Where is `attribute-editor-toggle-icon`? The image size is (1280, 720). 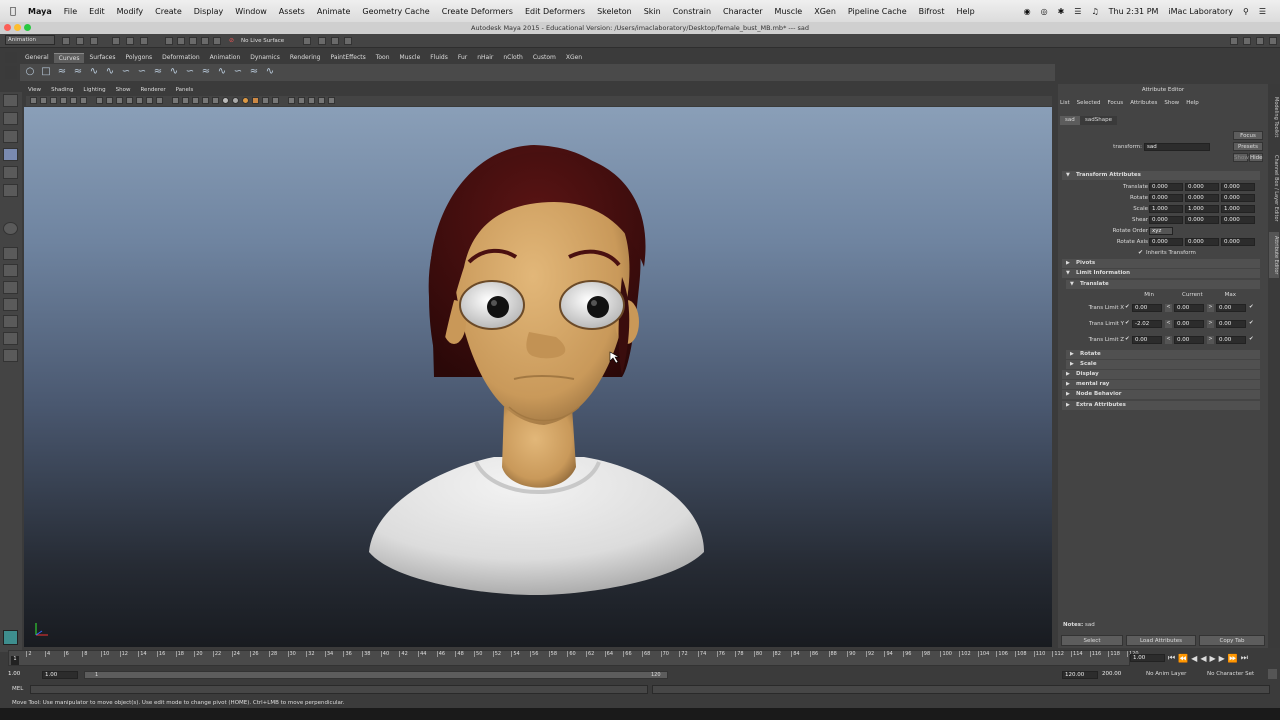 attribute-editor-toggle-icon is located at coordinates (1260, 41).